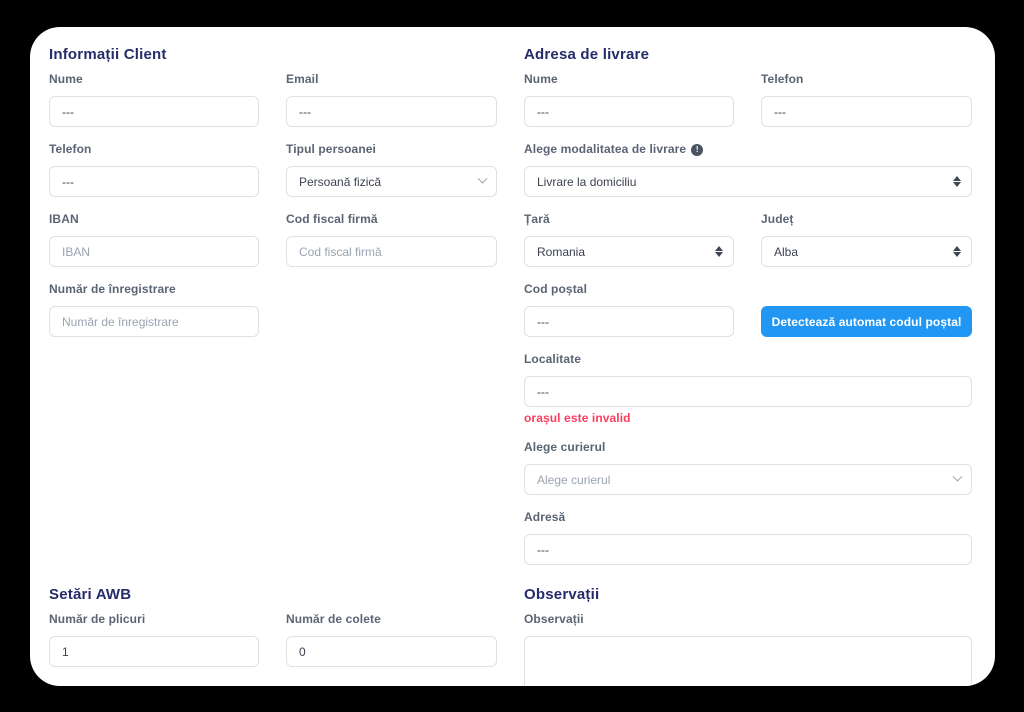 The image size is (1024, 712). I want to click on delivery-address-title: Adresa de livrare, so click(587, 54).